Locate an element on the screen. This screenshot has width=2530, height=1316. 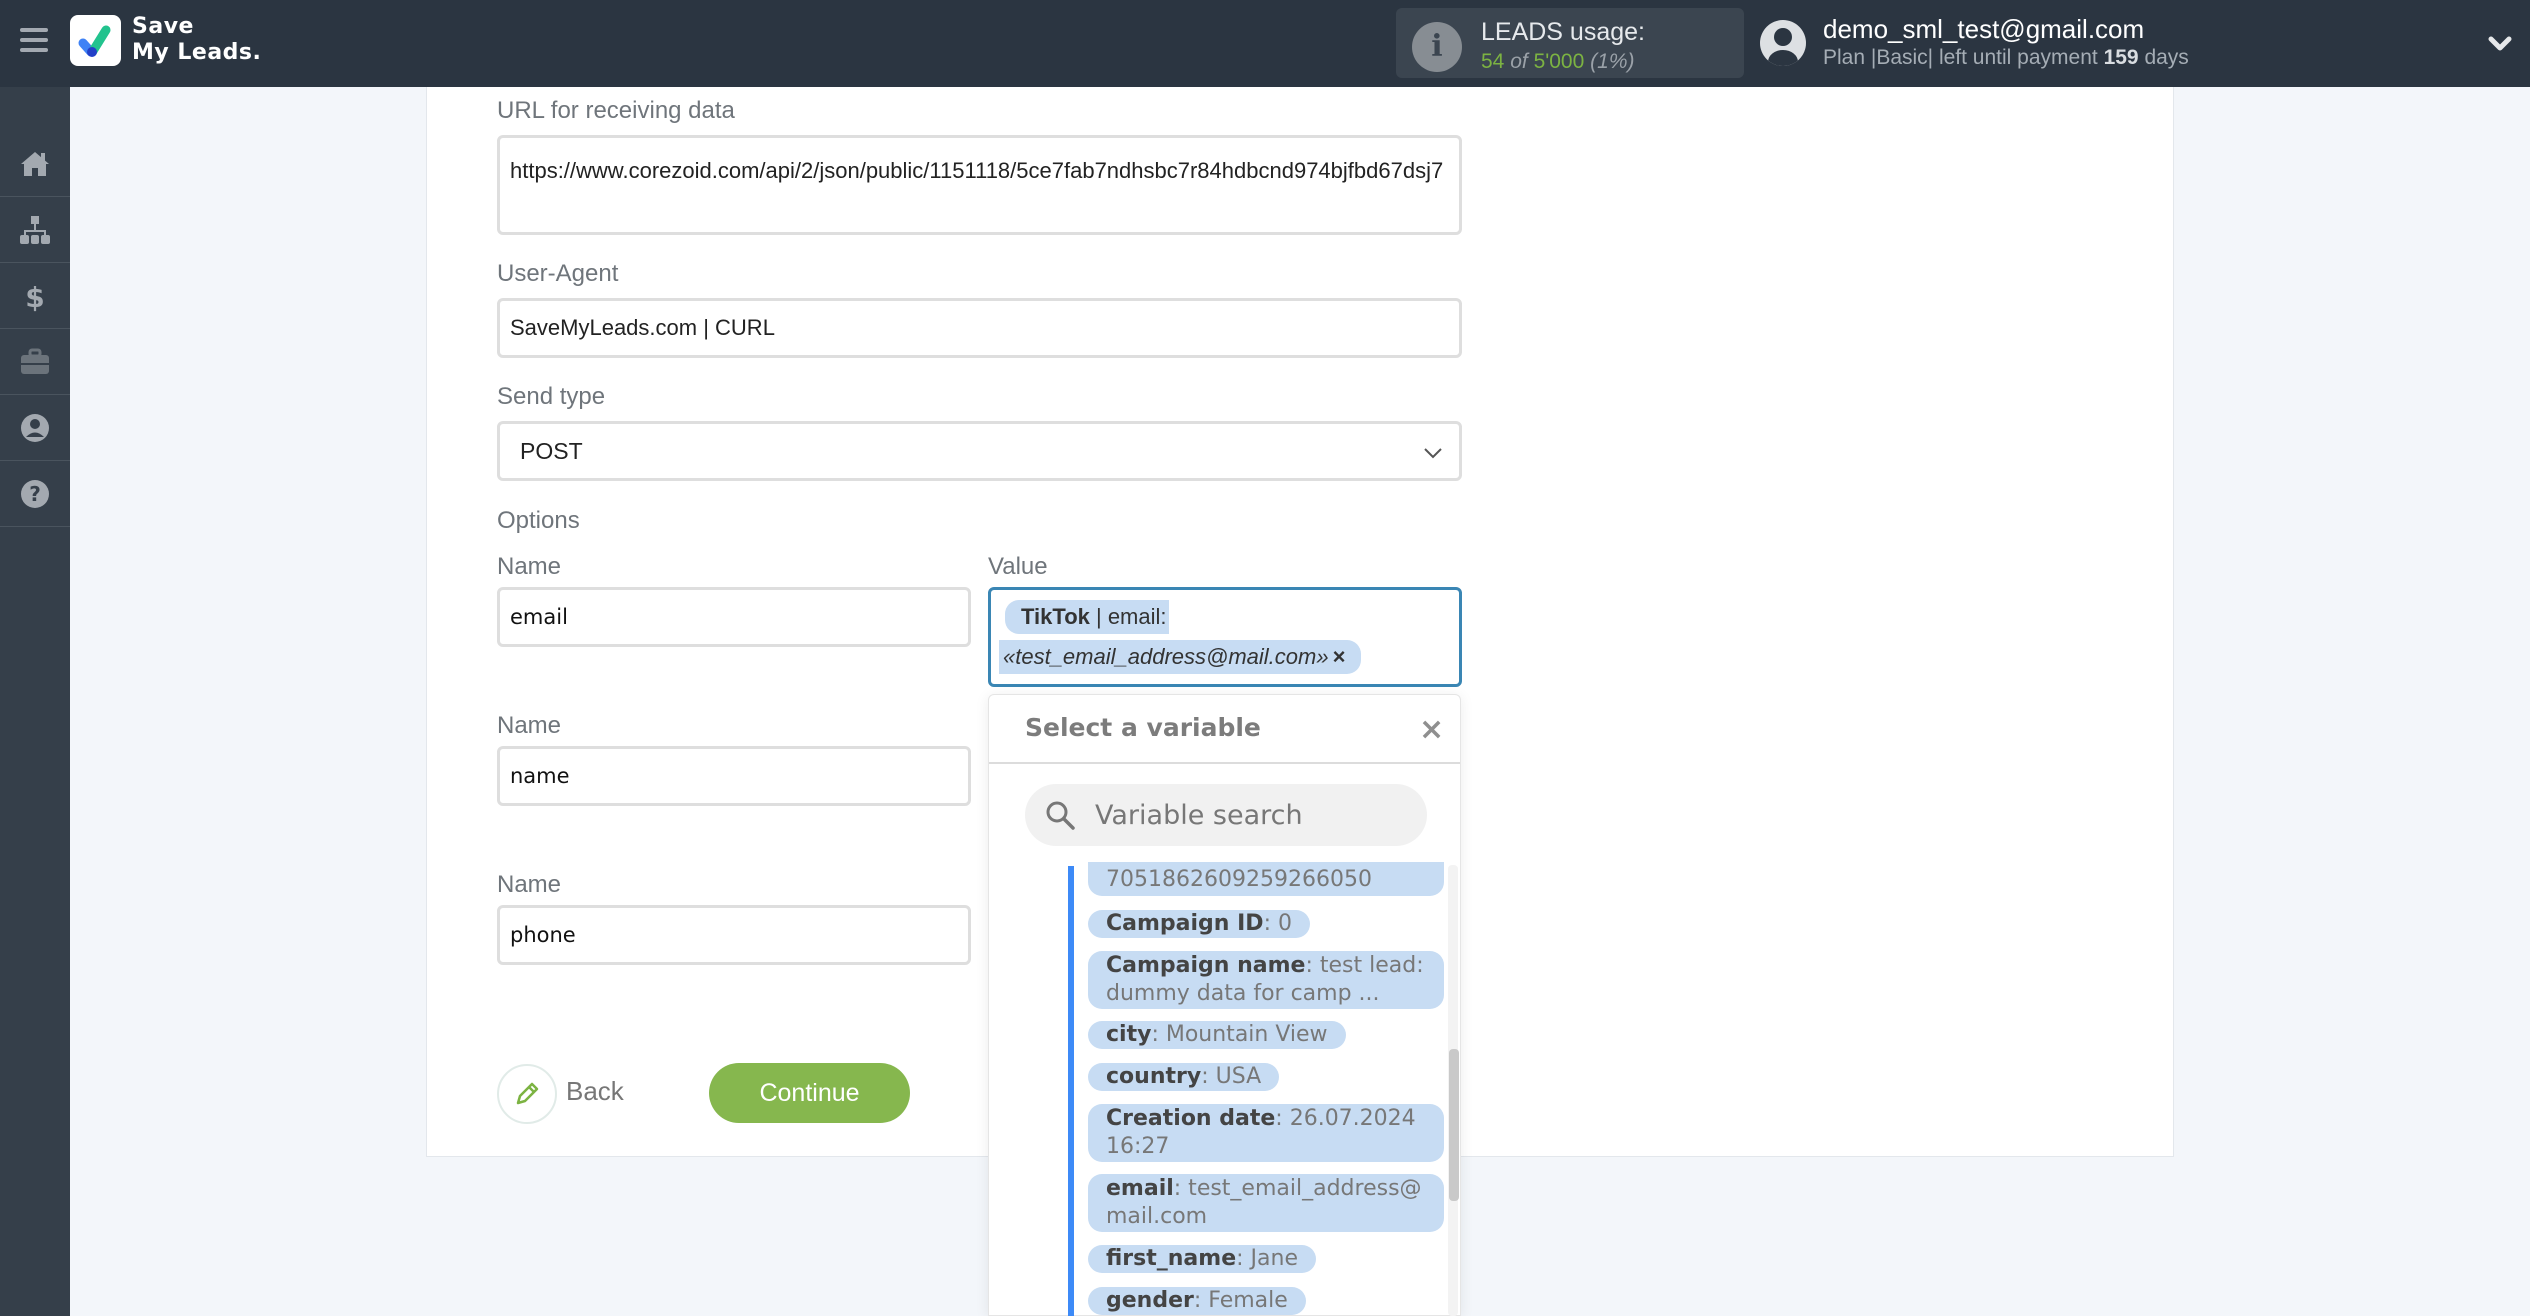
brand-name: Save My Leads. is located at coordinates (196, 40).